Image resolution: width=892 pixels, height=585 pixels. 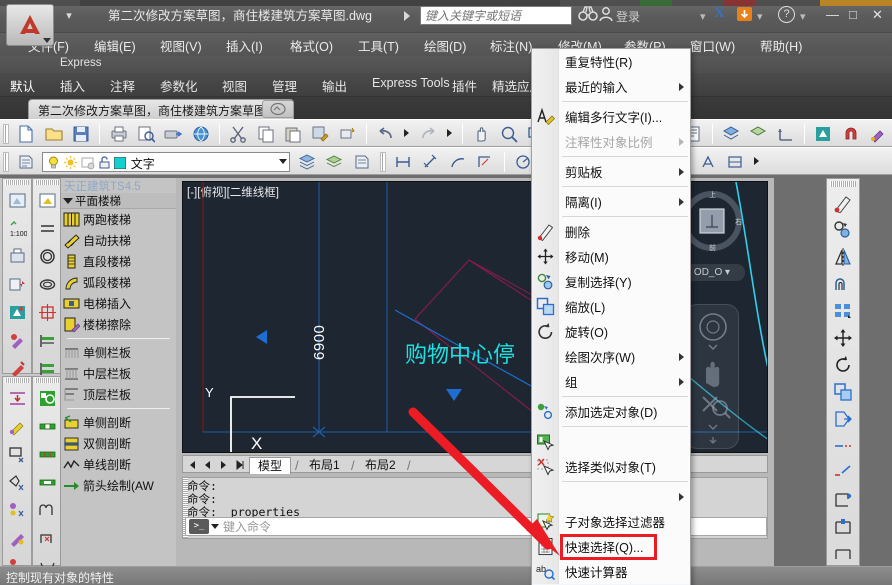 I want to click on menu-item-repeat-properties: 重复特性(R), so click(x=611, y=61).